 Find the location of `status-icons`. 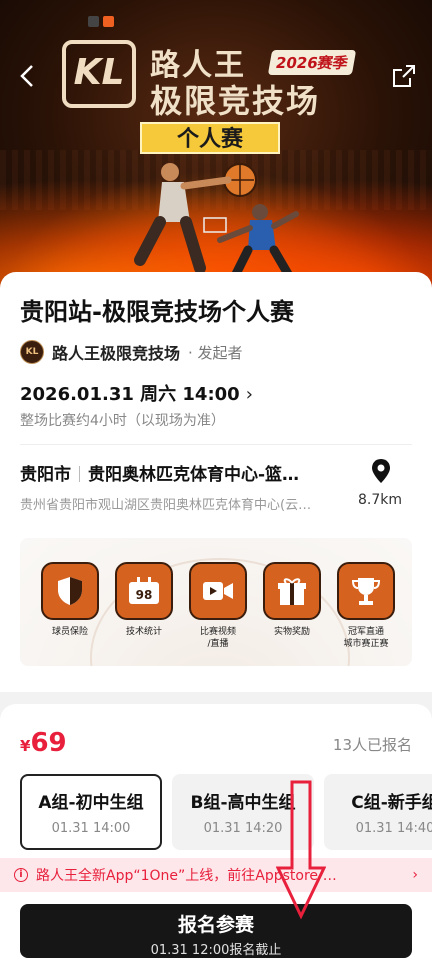

status-icons is located at coordinates (101, 21).